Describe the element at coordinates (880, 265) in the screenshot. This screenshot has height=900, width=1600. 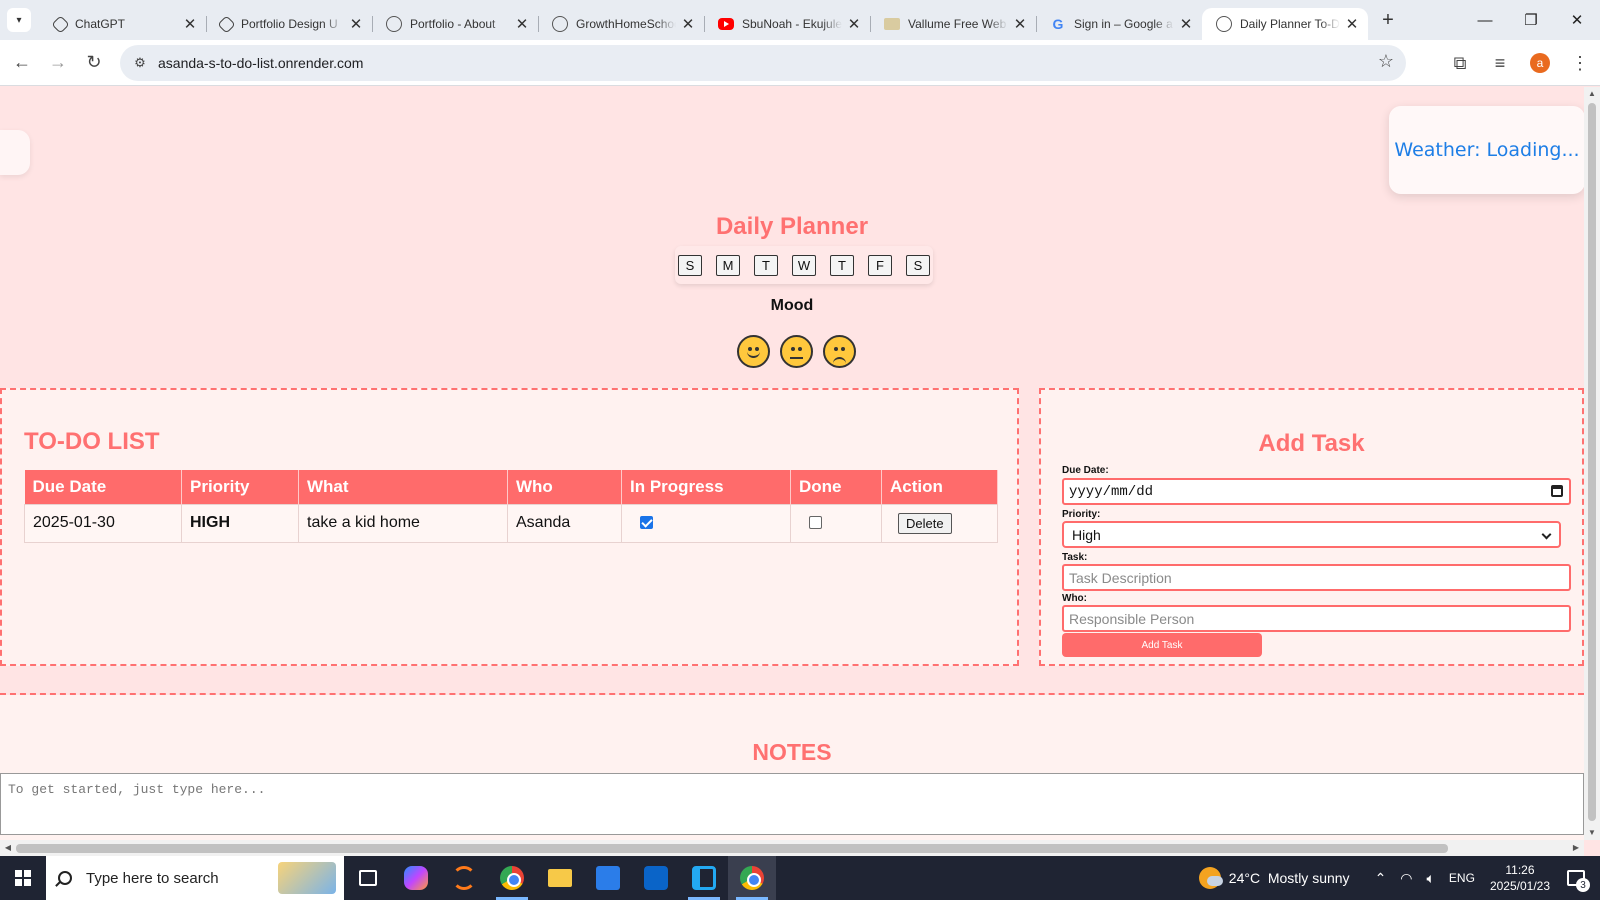
I see `day-button-friday: F` at that location.